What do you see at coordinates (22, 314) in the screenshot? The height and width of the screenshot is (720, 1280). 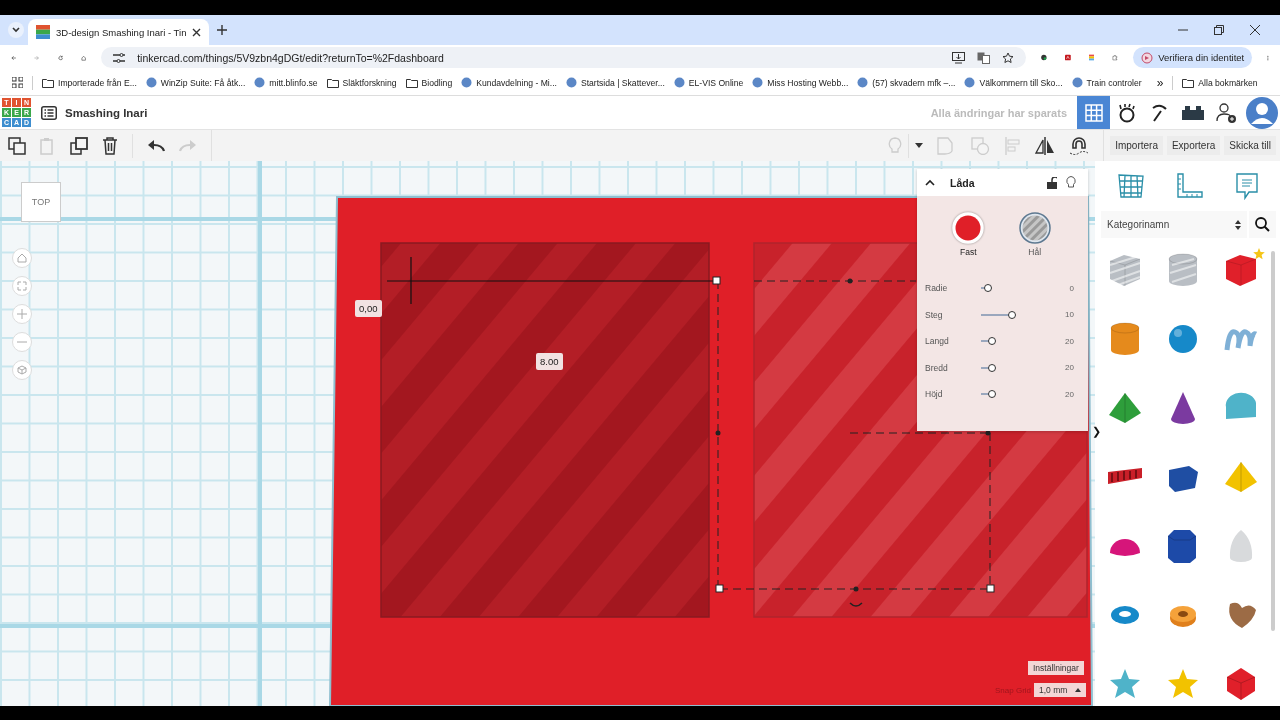 I see `plus-icon` at bounding box center [22, 314].